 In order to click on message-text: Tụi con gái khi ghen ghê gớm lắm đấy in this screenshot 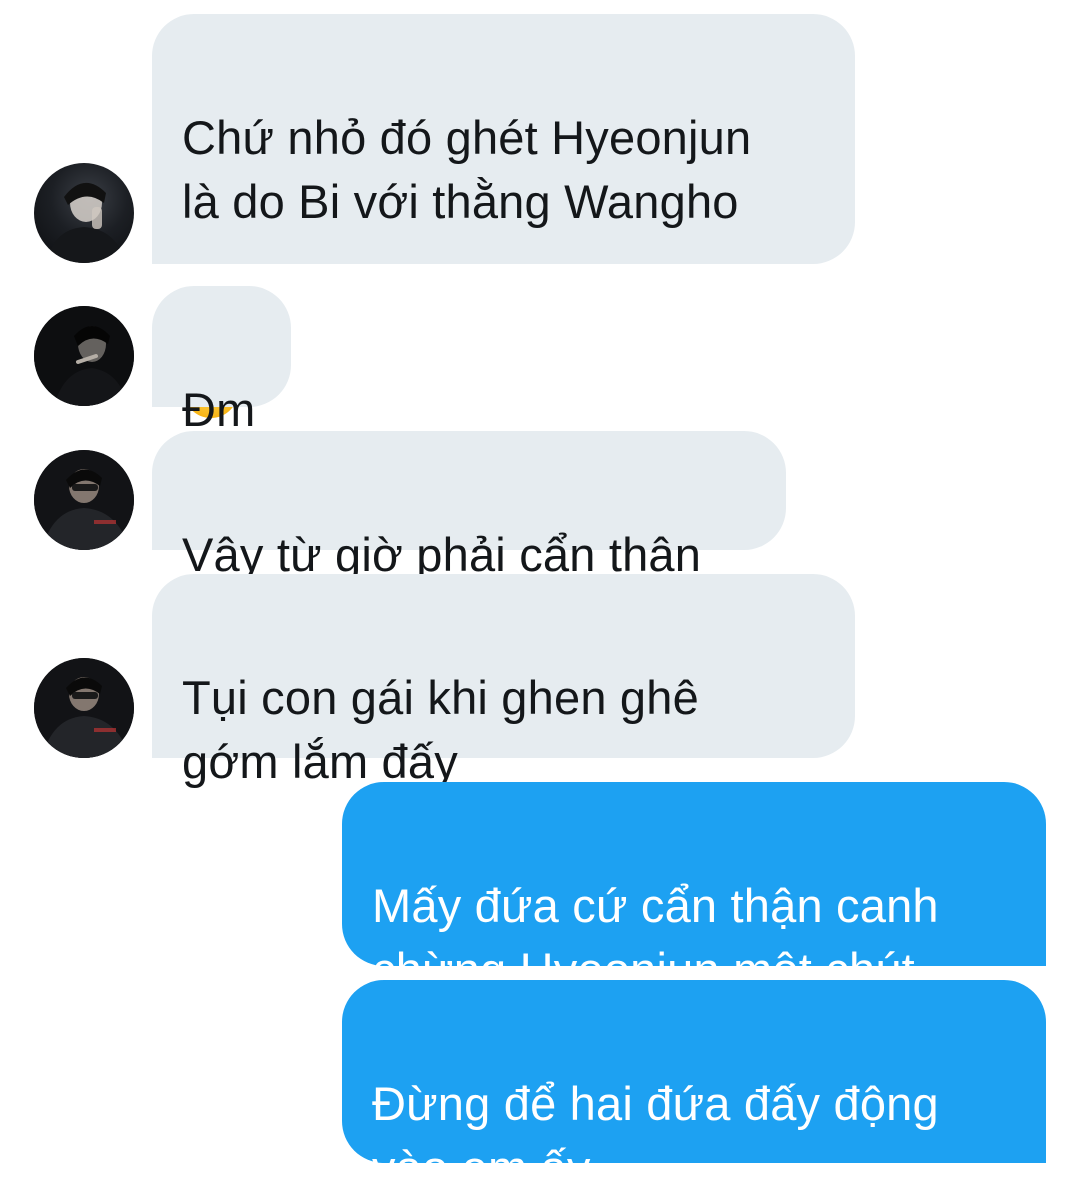, I will do `click(440, 729)`.